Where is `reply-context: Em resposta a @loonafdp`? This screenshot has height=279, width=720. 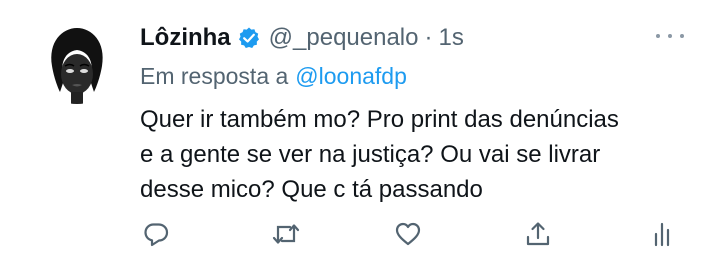
reply-context: Em resposta a @loonafdp is located at coordinates (273, 76).